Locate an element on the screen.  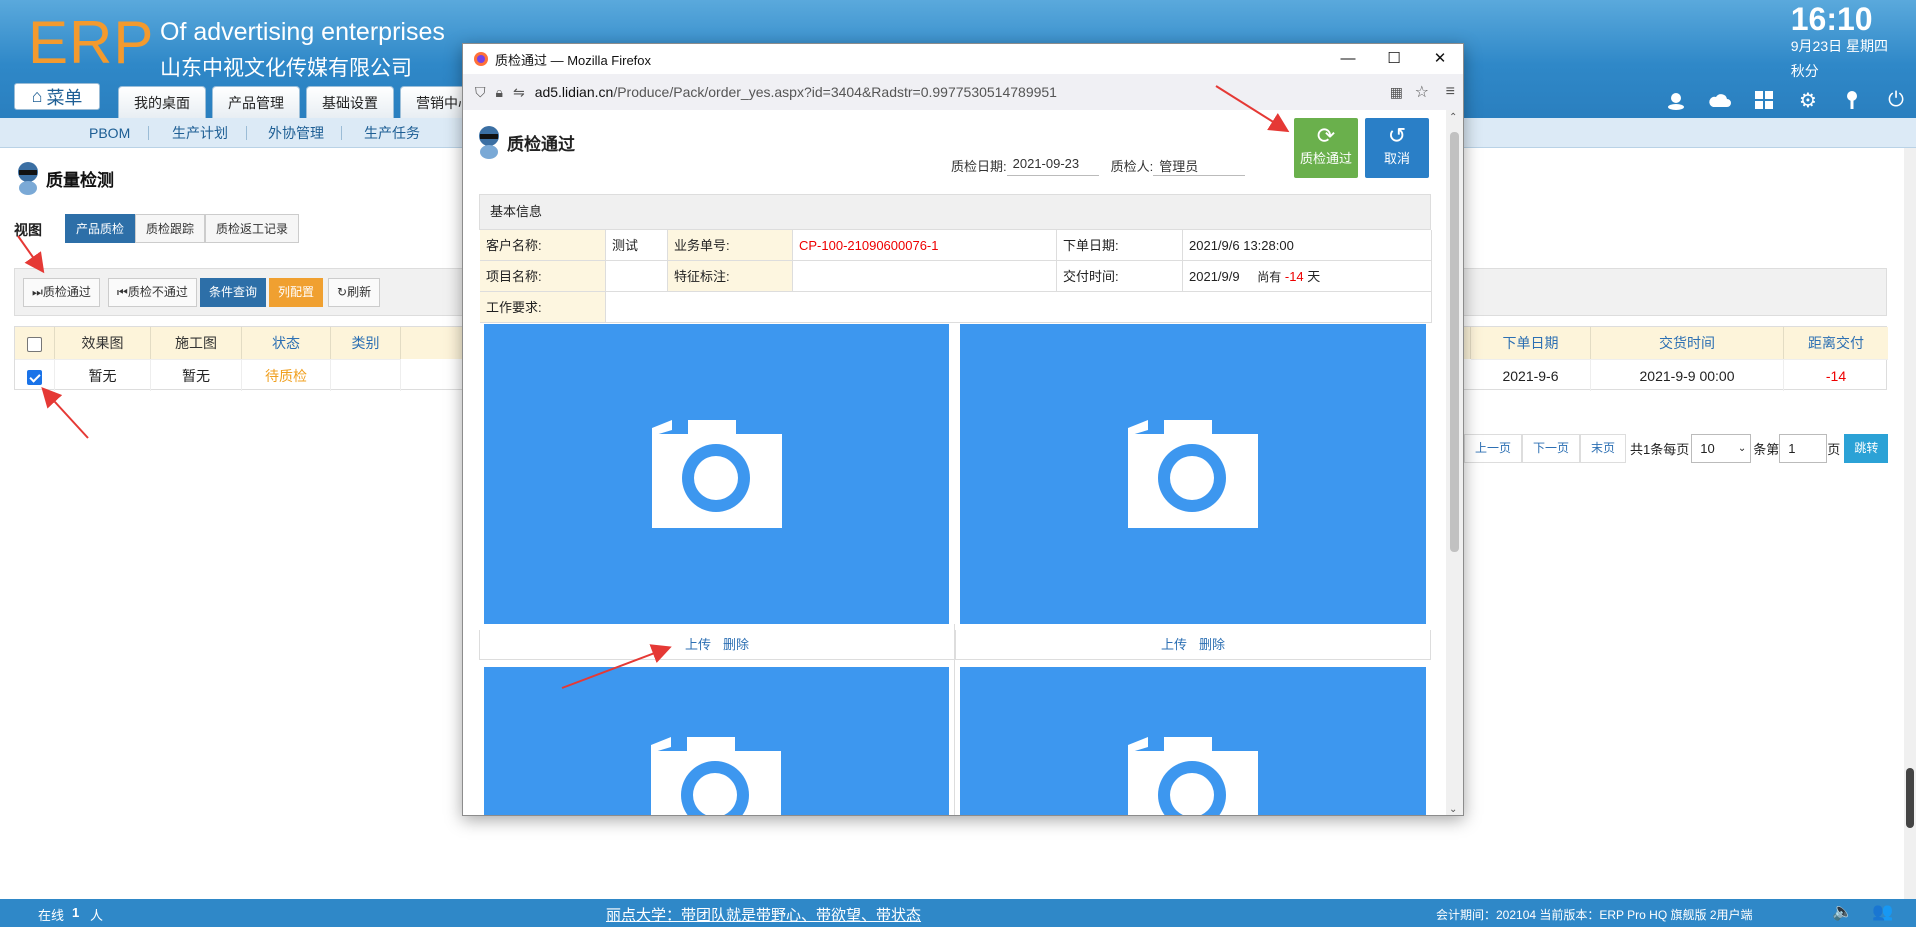
inspector-label: 质检人: is located at coordinates (1132, 166).